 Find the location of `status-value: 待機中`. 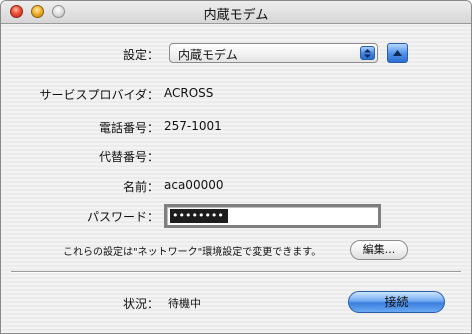

status-value: 待機中 is located at coordinates (184, 303).